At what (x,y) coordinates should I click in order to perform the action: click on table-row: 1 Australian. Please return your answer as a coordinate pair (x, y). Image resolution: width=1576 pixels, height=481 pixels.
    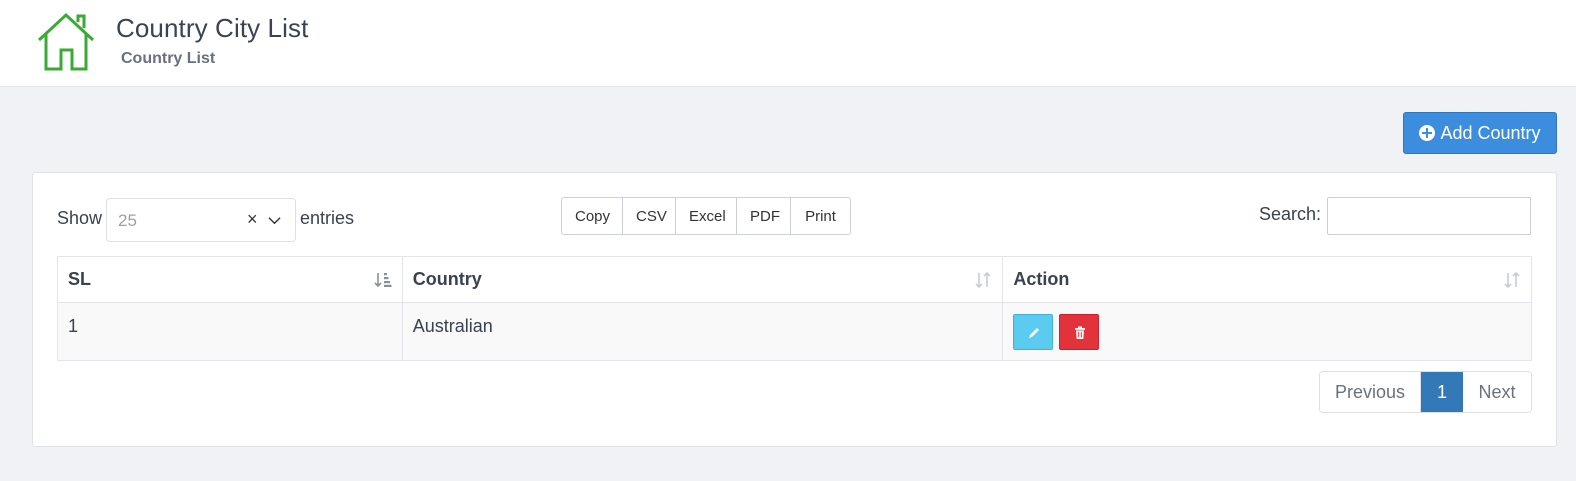
    Looking at the image, I should click on (794, 331).